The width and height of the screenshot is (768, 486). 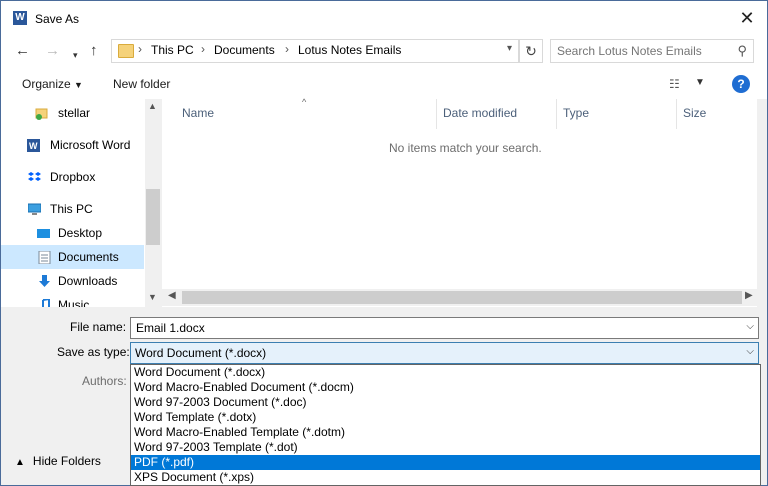 What do you see at coordinates (20, 18) in the screenshot?
I see `word-logo-icon: W` at bounding box center [20, 18].